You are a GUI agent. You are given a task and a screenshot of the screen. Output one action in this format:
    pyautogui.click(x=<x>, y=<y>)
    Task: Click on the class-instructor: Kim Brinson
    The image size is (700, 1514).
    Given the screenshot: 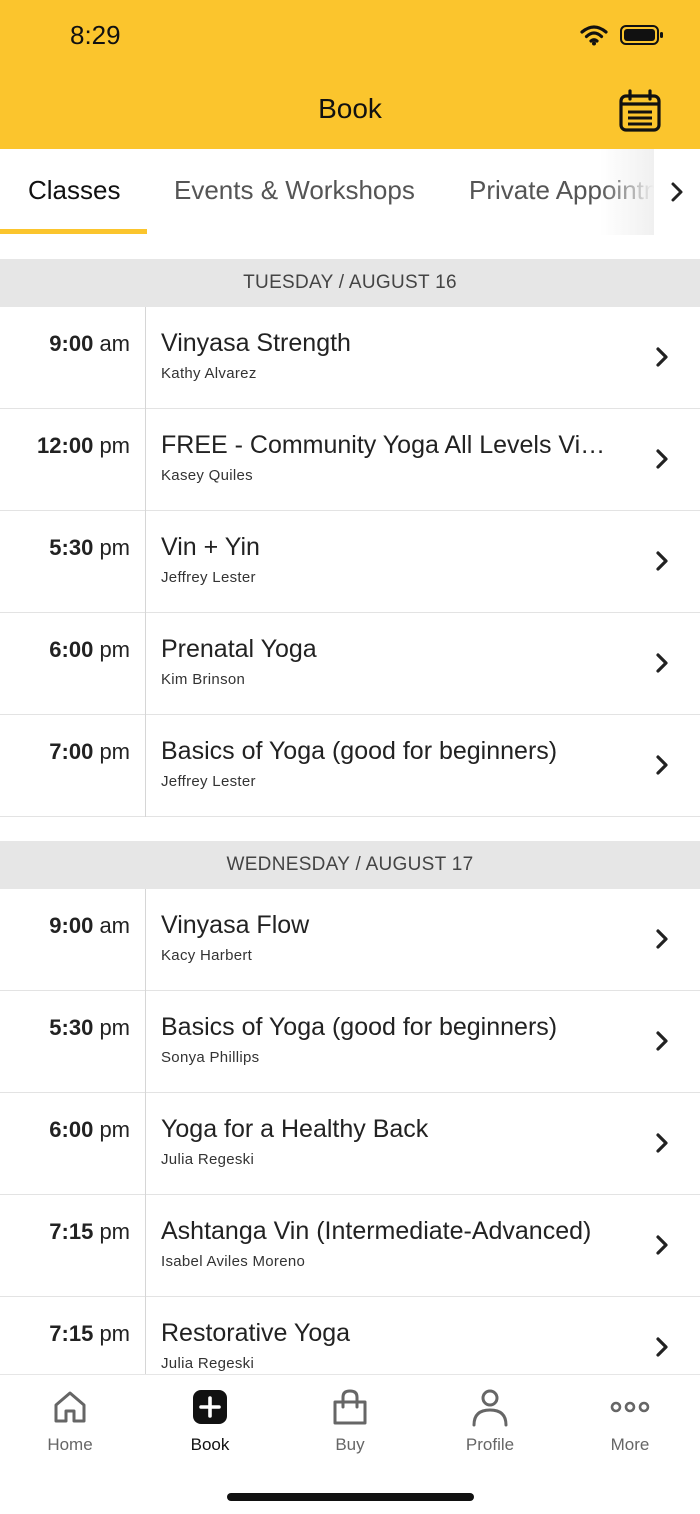 What is the action you would take?
    pyautogui.click(x=203, y=679)
    